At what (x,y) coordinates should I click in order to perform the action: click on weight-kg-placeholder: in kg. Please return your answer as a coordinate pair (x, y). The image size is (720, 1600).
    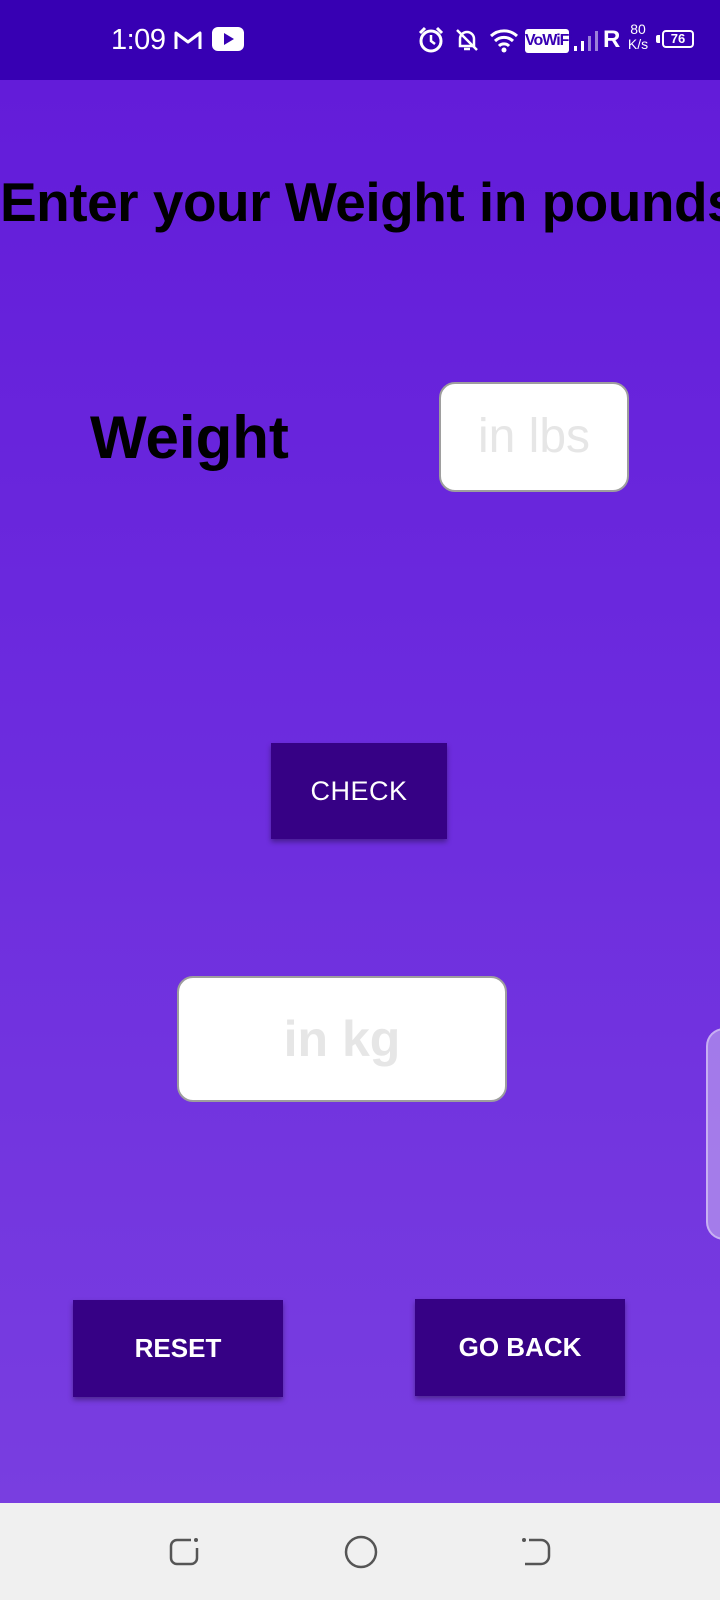
    Looking at the image, I should click on (342, 1039).